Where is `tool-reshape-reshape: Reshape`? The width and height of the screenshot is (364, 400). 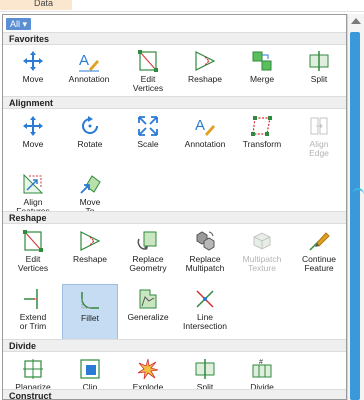
tool-reshape-reshape: Reshape is located at coordinates (90, 254).